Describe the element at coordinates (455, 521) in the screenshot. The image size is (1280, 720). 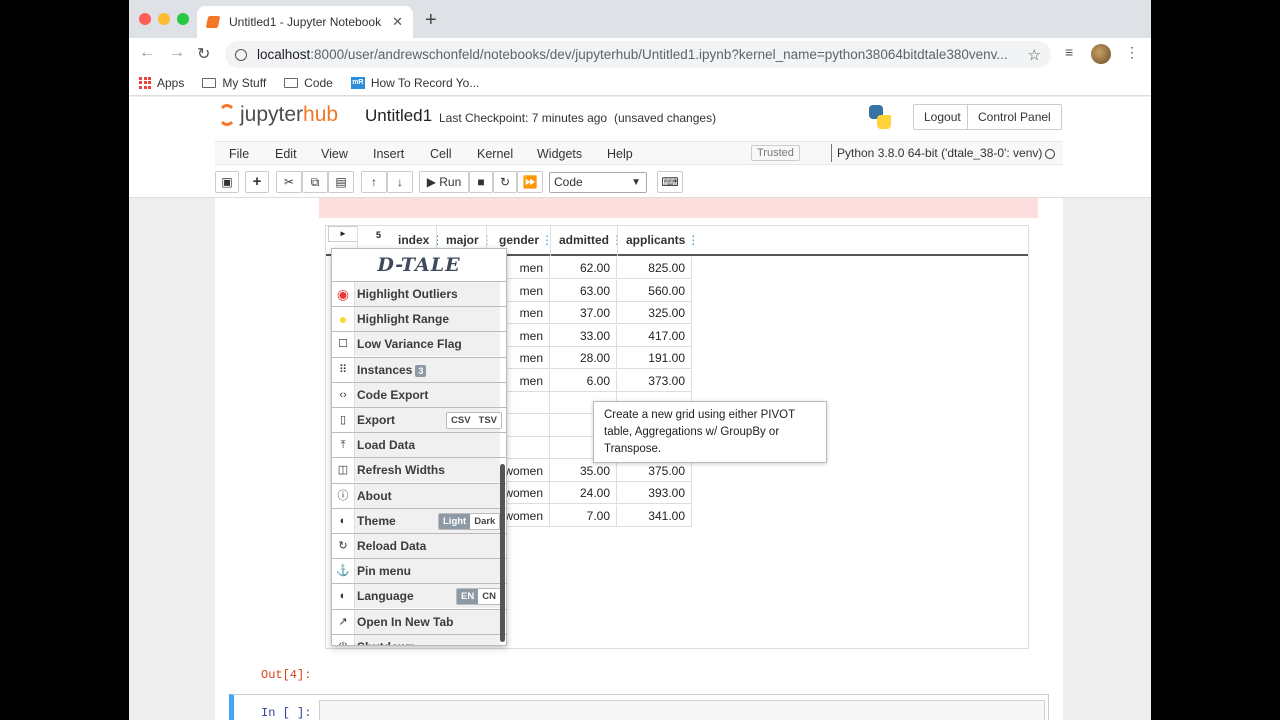
I see `theme-option-light: Light` at that location.